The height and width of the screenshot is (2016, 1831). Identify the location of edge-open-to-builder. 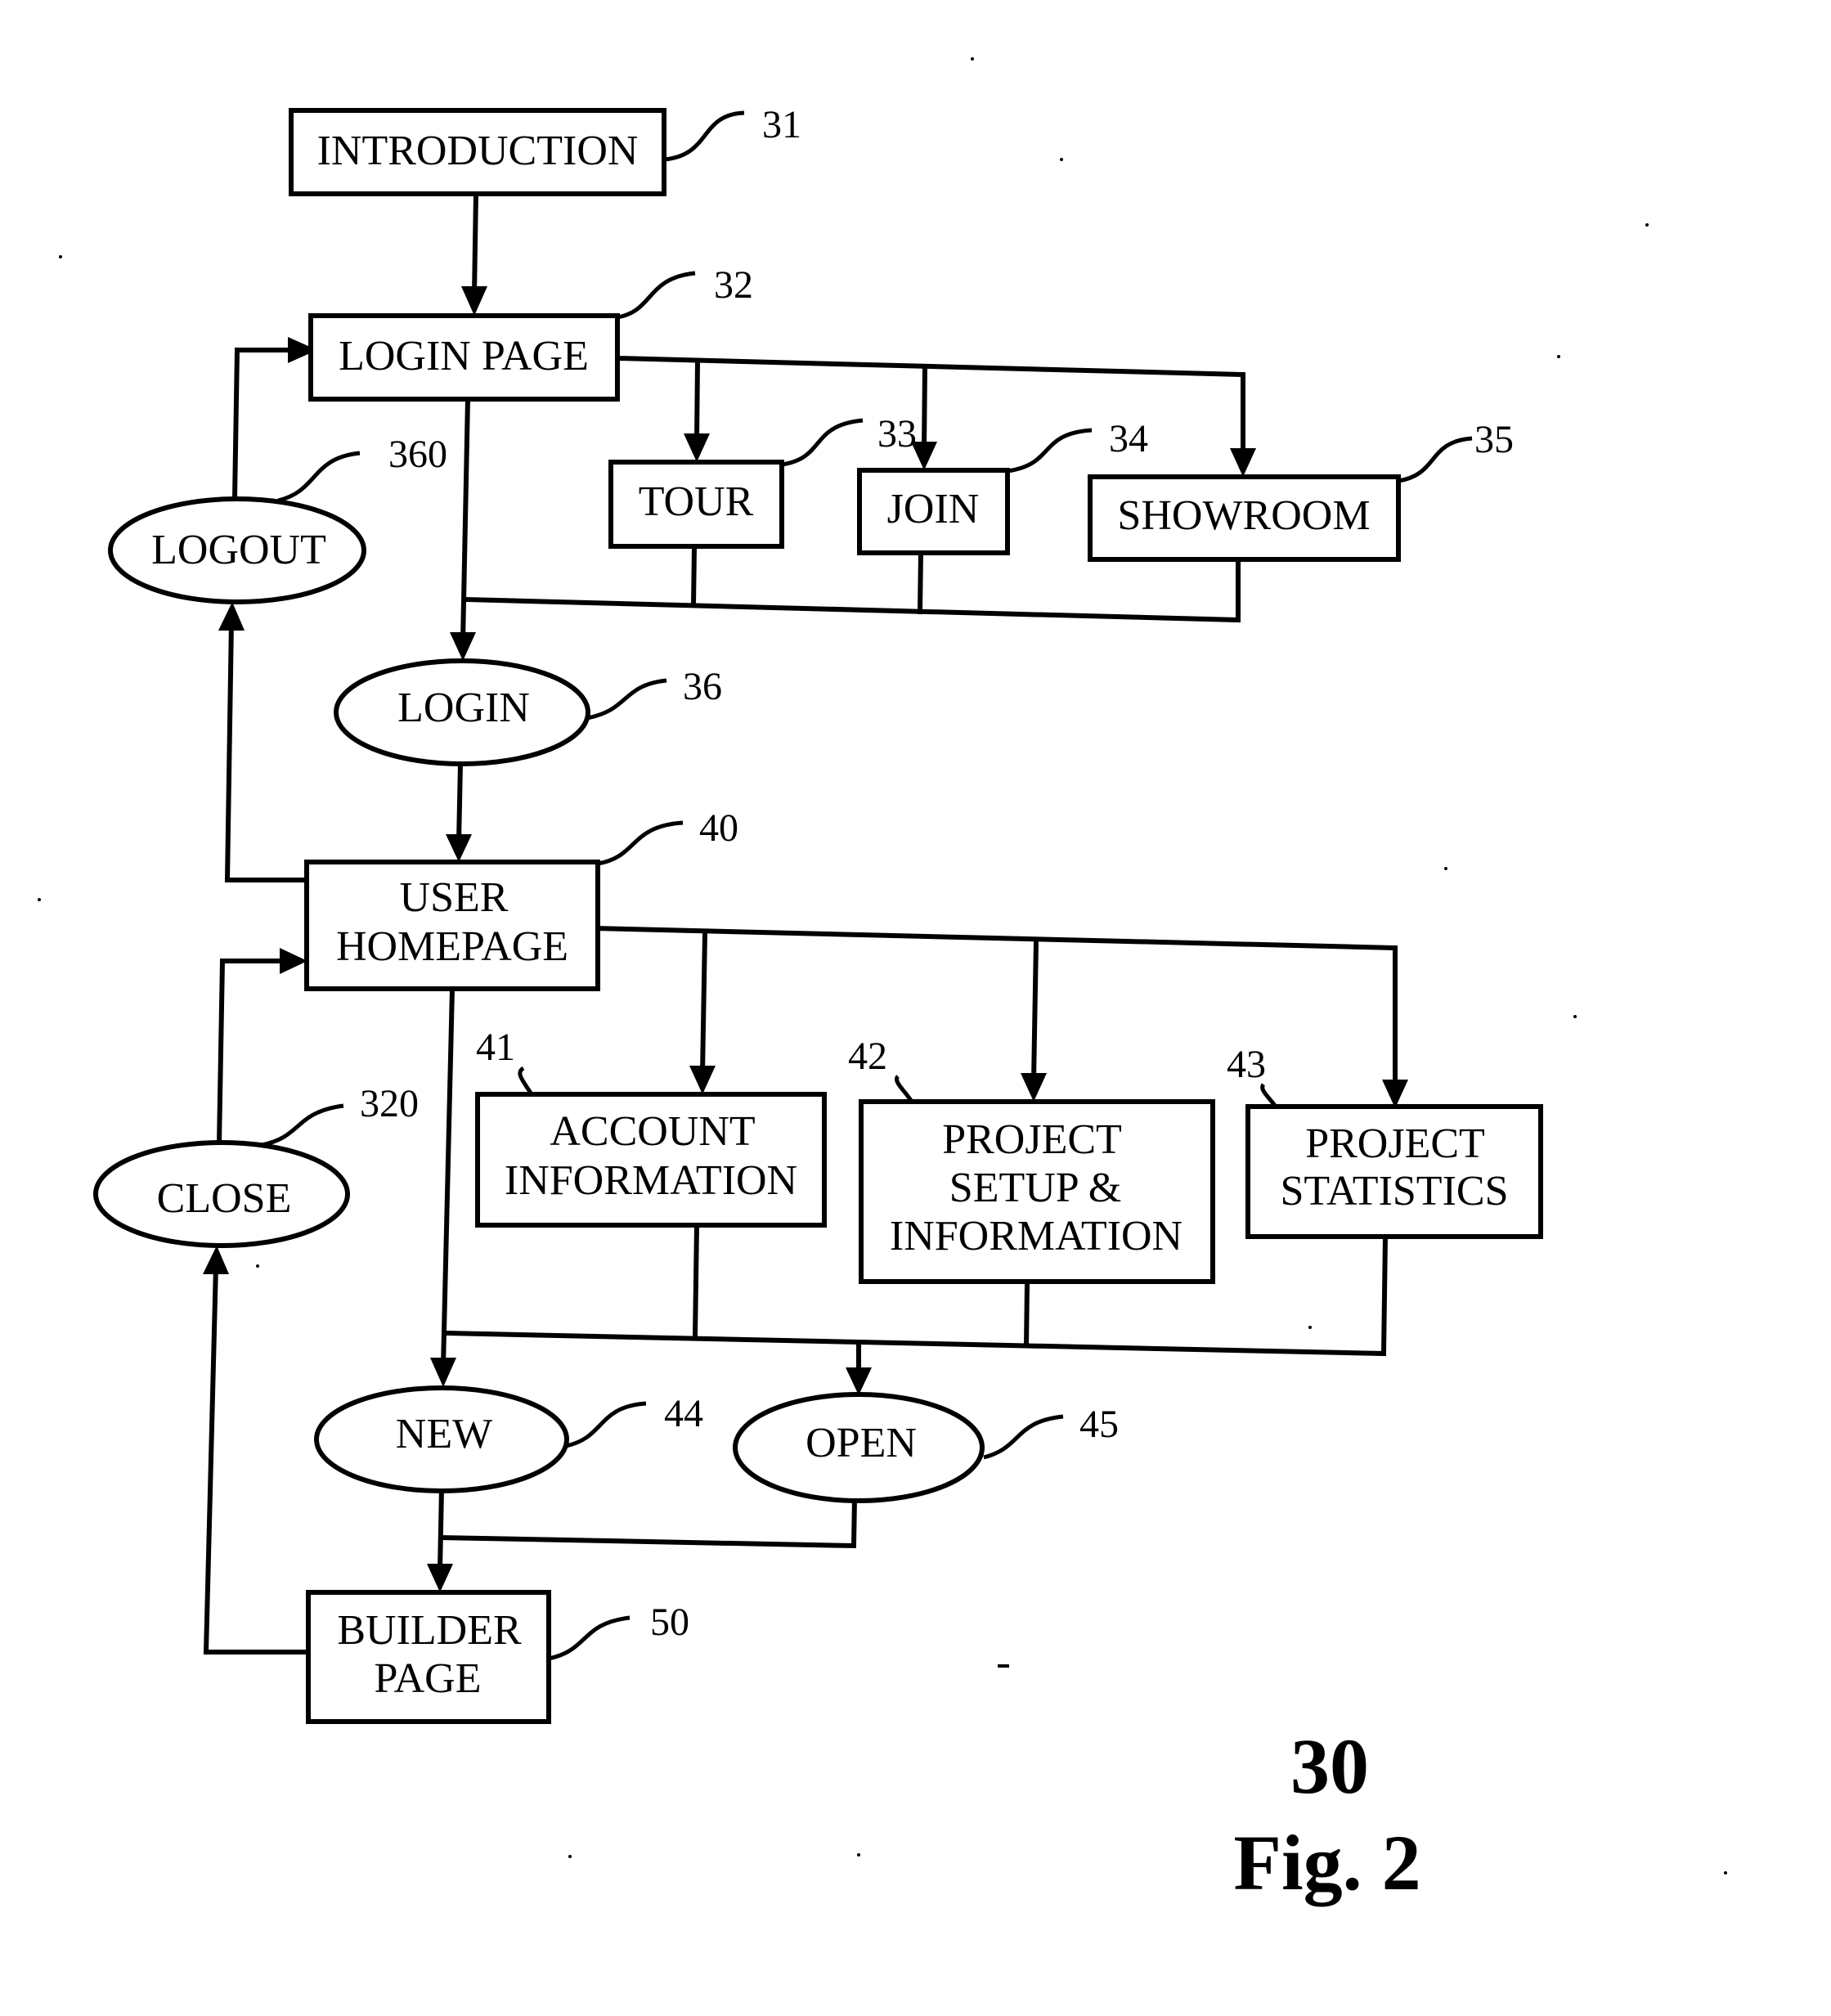
(648, 1522).